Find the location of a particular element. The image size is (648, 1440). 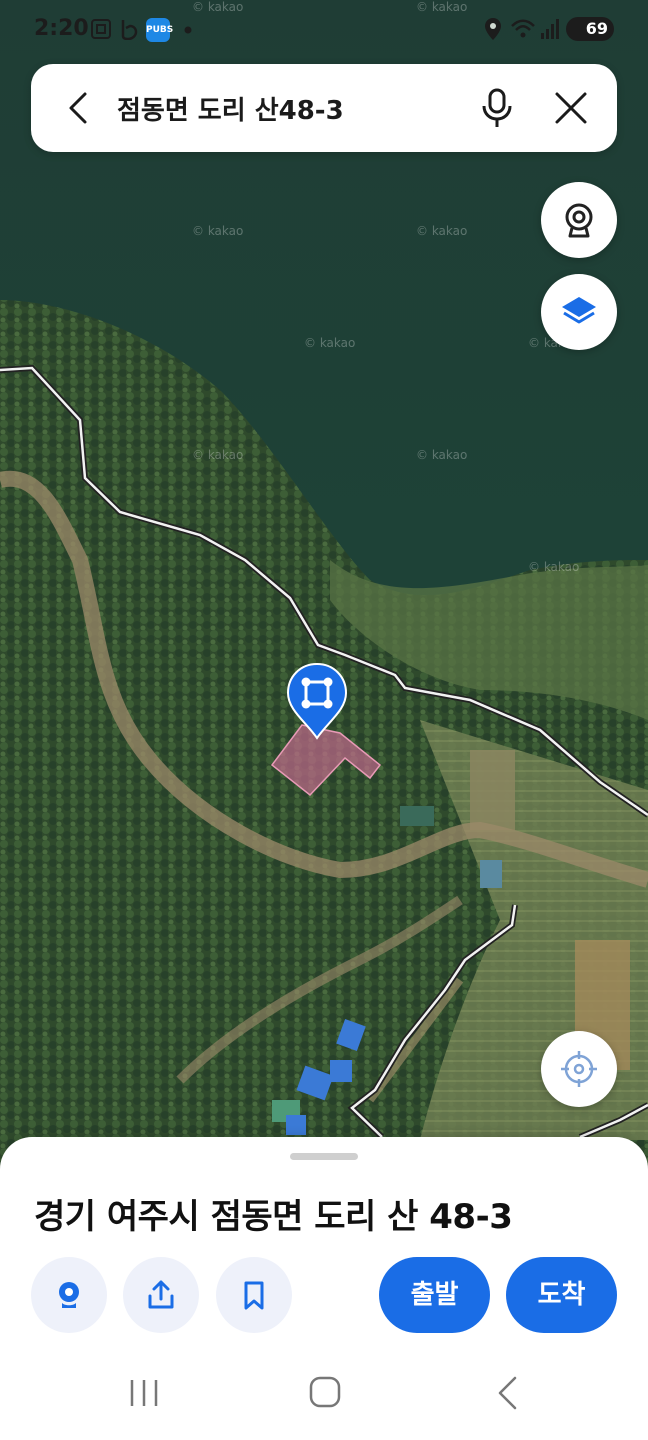

roadview-camera-icon is located at coordinates (579, 220).